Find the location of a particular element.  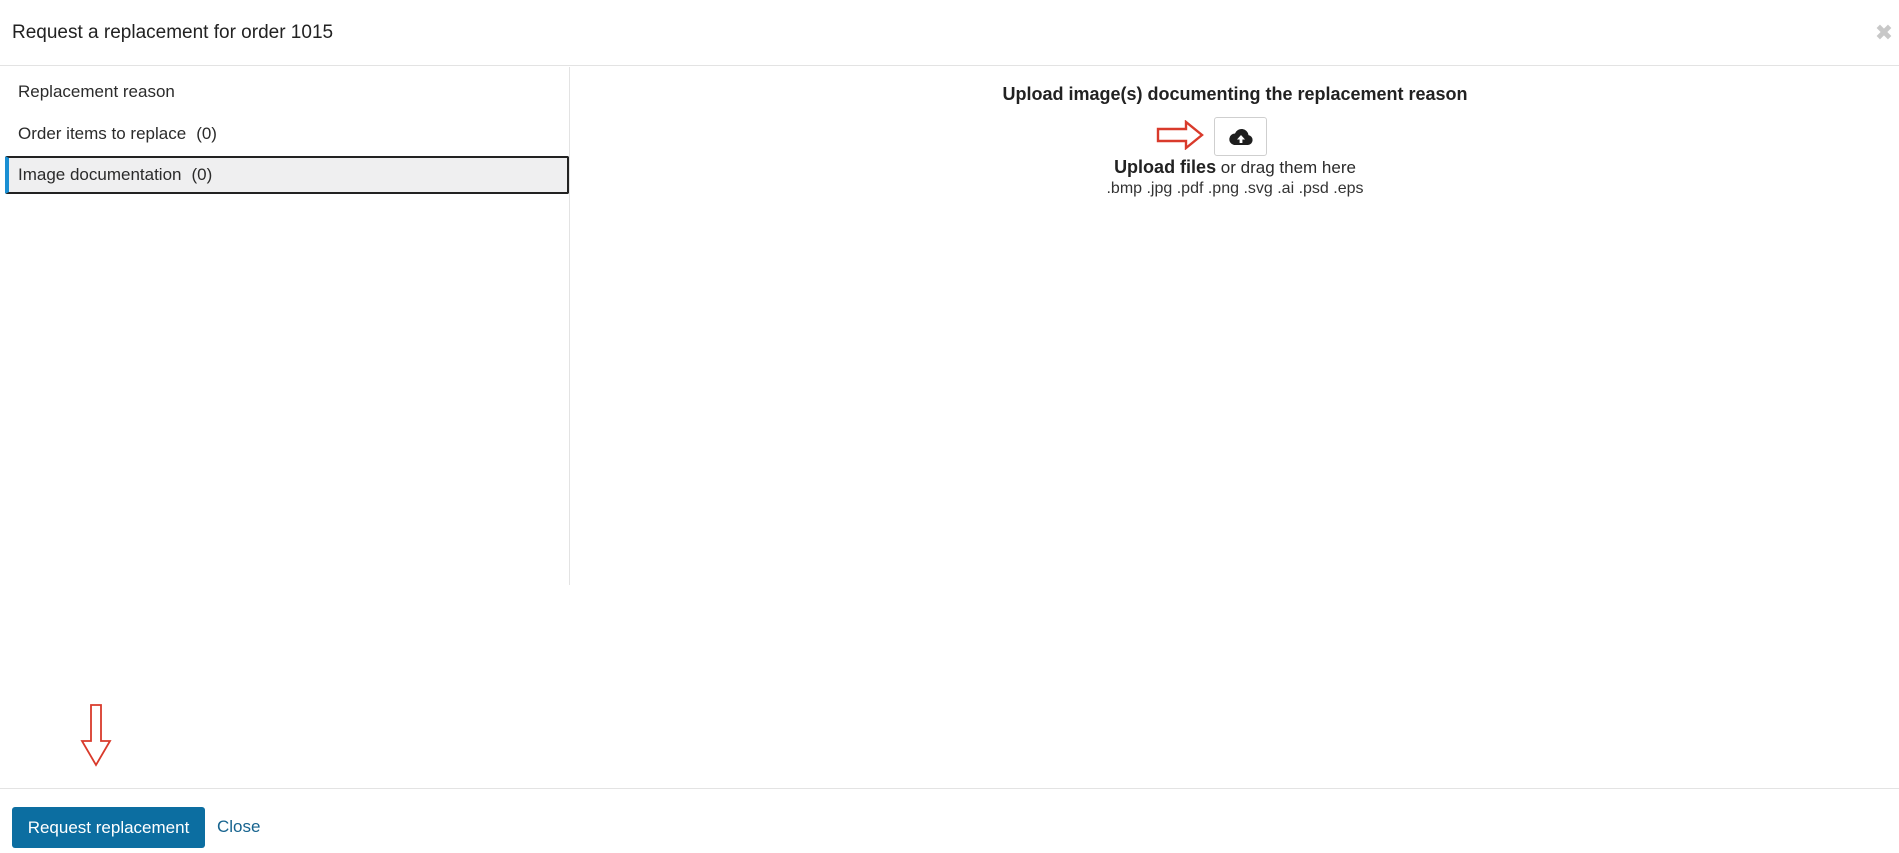

dialog-header: Request a replacement for order 1015 ✖ is located at coordinates (949, 33).